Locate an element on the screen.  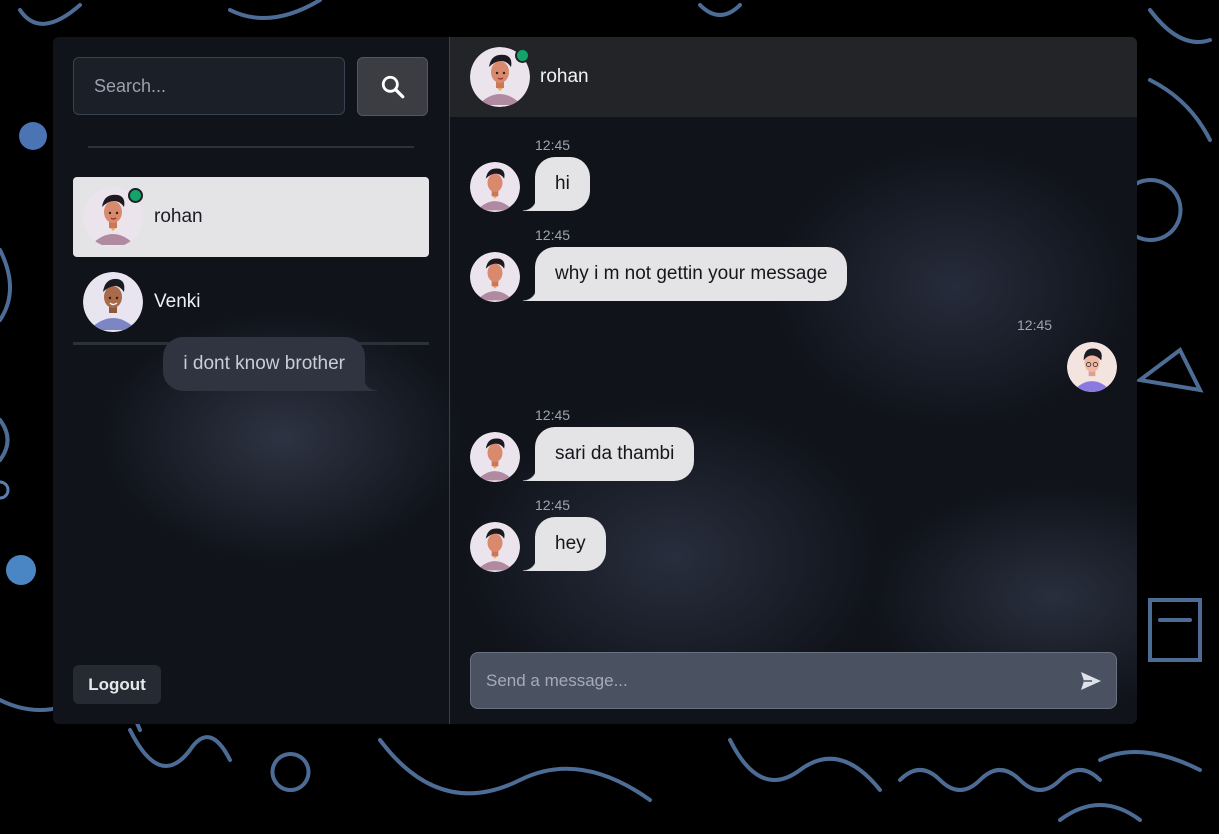
message-bubble: i dont know brother is located at coordinates (270, 364).